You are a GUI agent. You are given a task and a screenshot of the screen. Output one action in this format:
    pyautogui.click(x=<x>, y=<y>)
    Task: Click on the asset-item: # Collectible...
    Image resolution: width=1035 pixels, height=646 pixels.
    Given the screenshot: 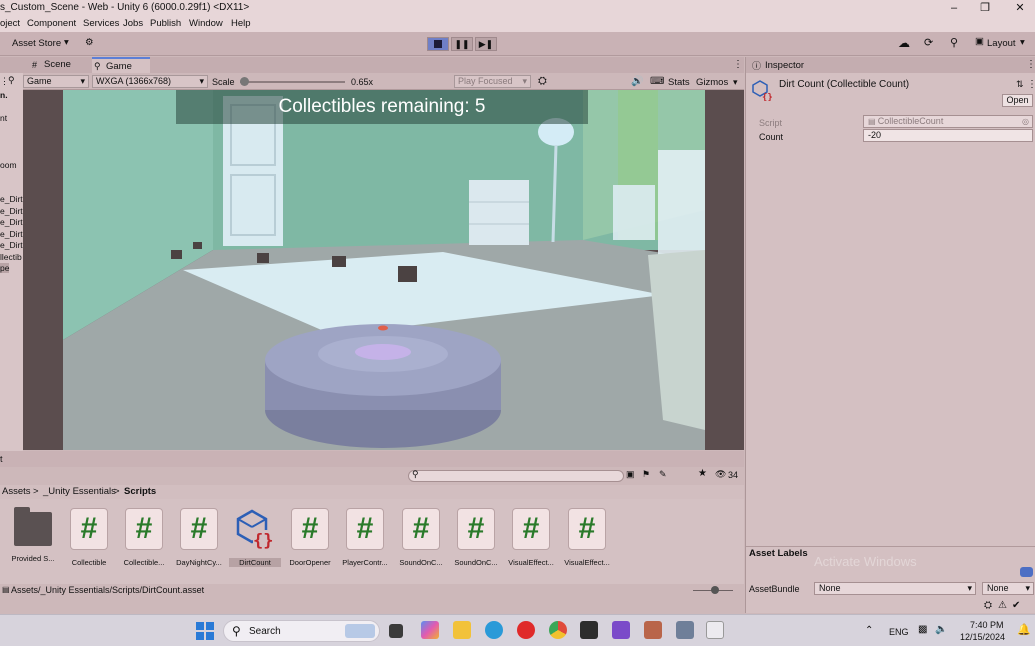 What is the action you would take?
    pyautogui.click(x=144, y=537)
    